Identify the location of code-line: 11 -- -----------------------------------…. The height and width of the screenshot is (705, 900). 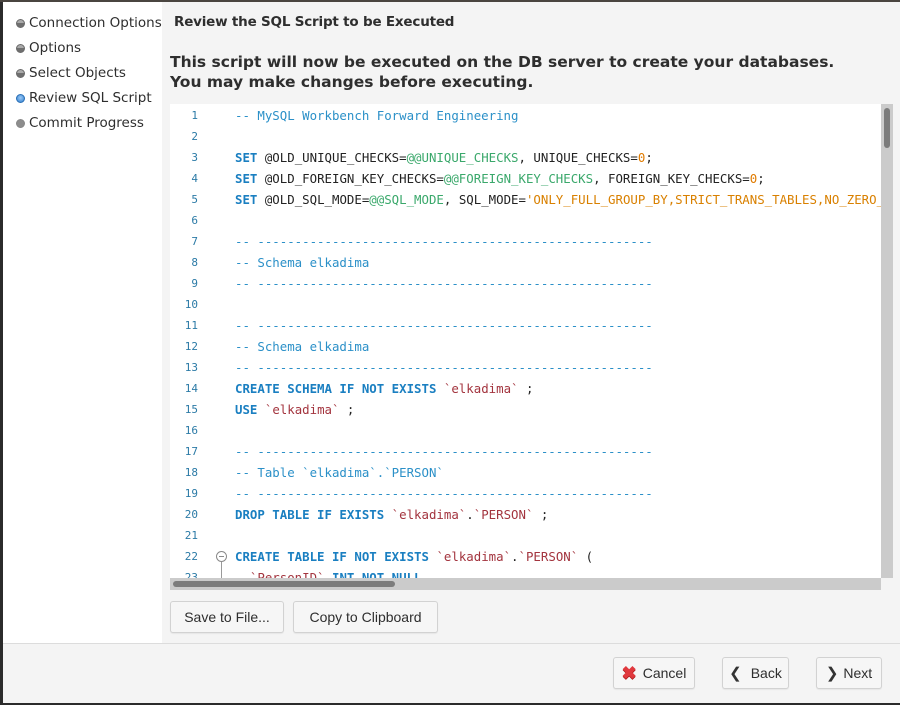
(525, 325).